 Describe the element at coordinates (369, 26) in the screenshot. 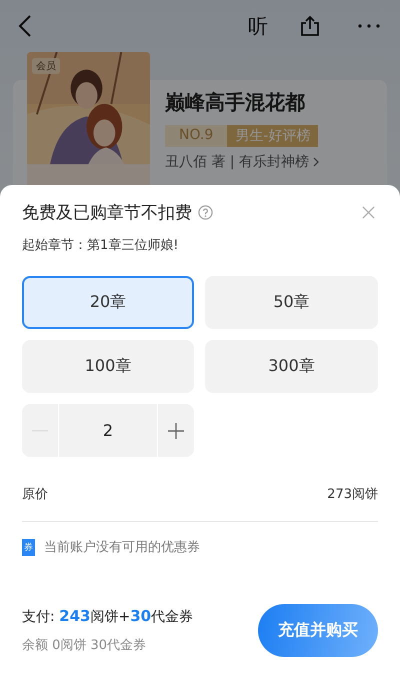

I see `more-icon` at that location.